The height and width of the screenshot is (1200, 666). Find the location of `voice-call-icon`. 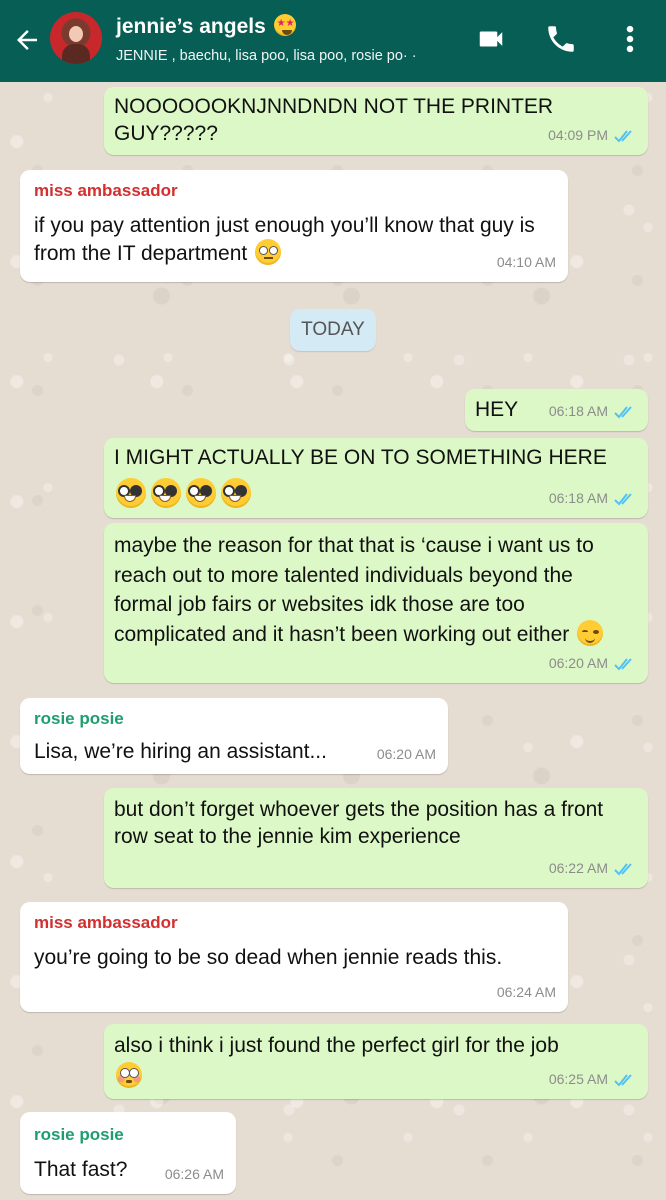

voice-call-icon is located at coordinates (561, 39).